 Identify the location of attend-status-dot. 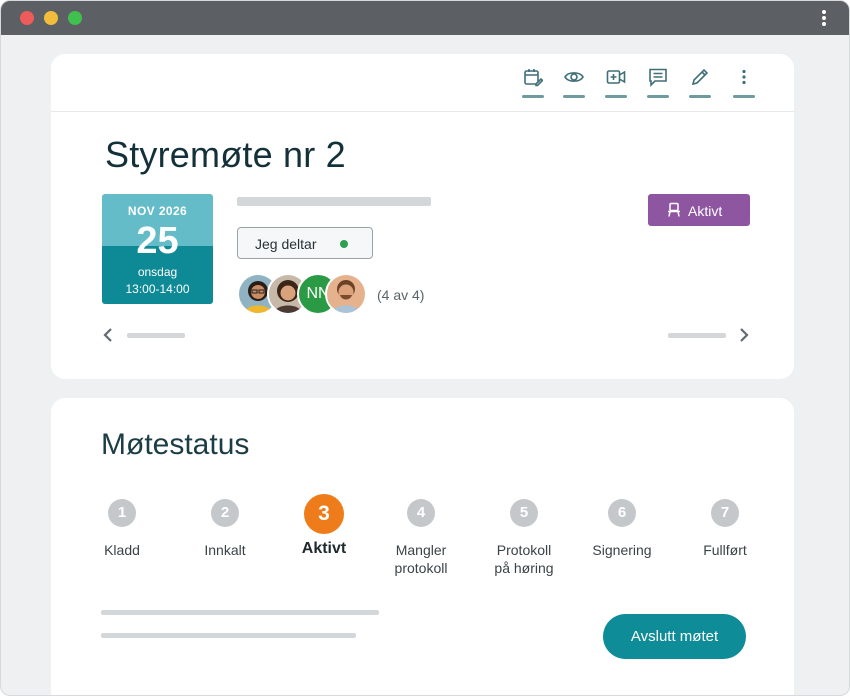
(344, 244).